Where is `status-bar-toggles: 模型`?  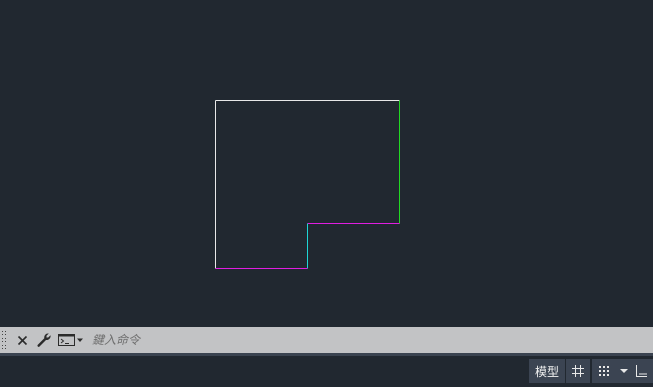 status-bar-toggles: 模型 is located at coordinates (581, 371).